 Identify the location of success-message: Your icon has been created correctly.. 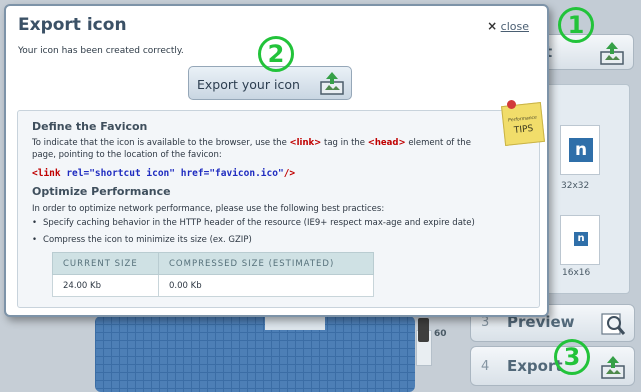
(101, 51).